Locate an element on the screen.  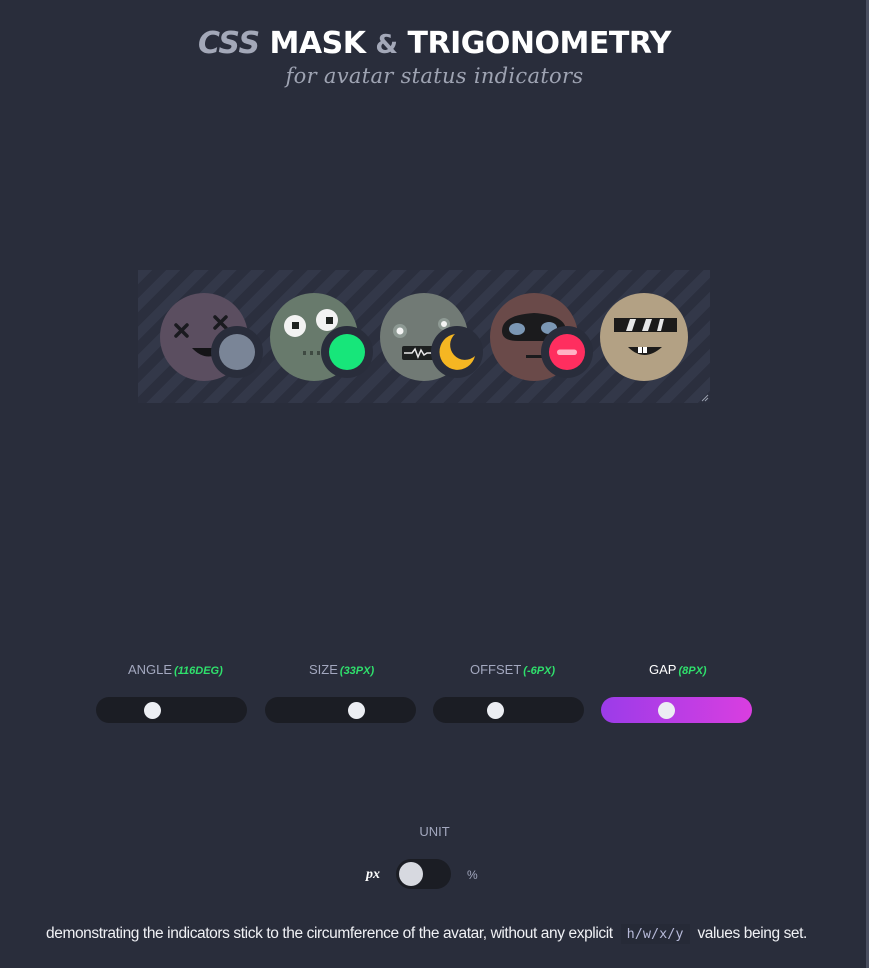
gap-slider-thumb is located at coordinates (666, 710).